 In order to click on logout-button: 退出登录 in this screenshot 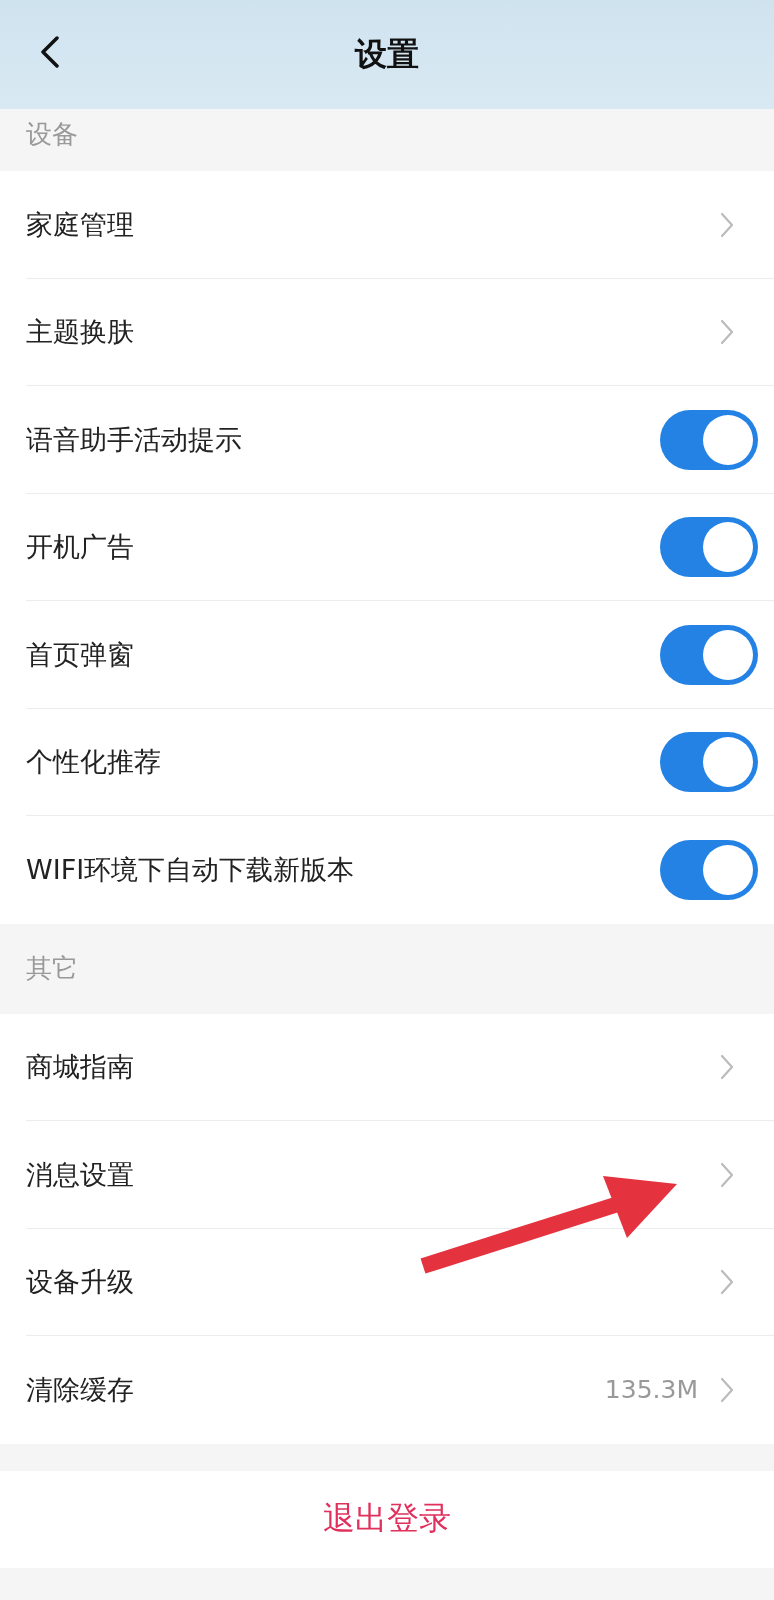, I will do `click(387, 1519)`.